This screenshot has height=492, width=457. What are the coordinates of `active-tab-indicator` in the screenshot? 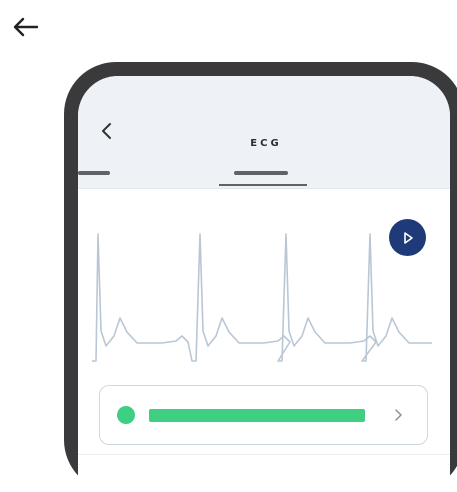 It's located at (263, 185).